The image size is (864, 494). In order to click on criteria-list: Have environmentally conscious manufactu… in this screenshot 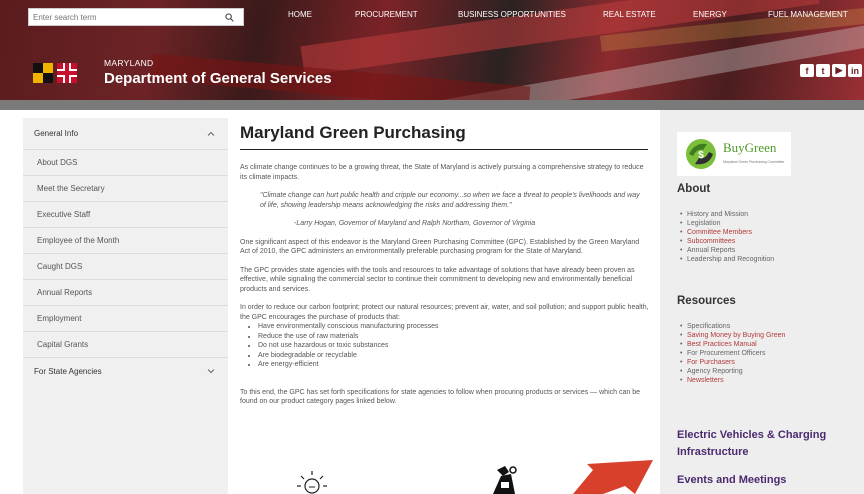, I will do `click(445, 346)`.